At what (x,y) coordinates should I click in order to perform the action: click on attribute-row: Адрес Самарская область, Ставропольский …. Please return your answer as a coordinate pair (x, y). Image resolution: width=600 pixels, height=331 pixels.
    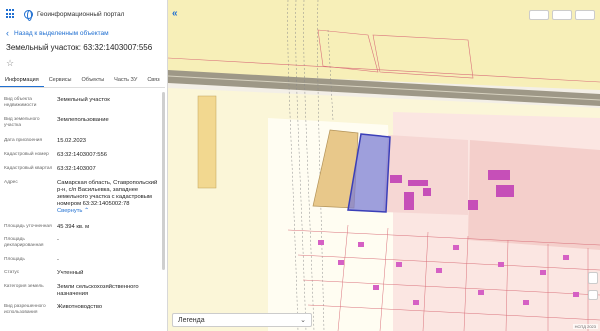
    Looking at the image, I should click on (83, 197).